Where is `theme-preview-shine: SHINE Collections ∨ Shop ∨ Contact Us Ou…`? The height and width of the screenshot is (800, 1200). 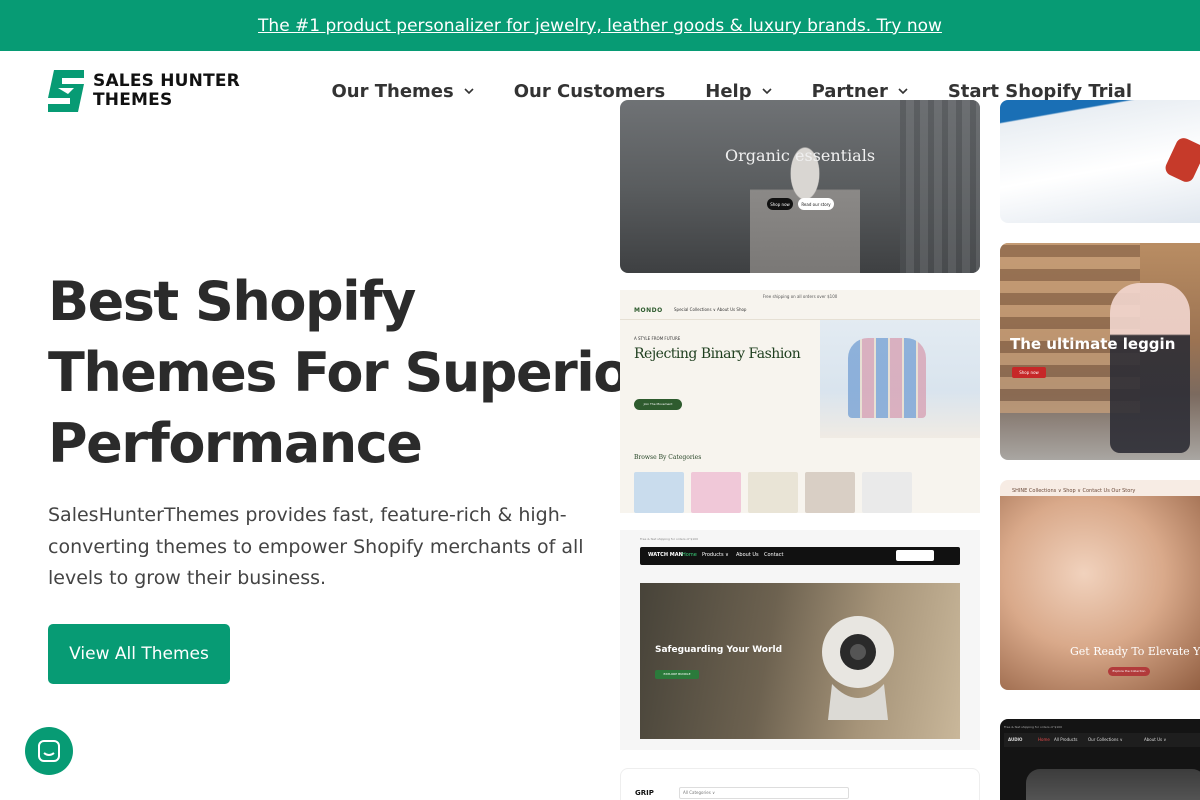
theme-preview-shine: SHINE Collections ∨ Shop ∨ Contact Us Ou… is located at coordinates (1100, 585).